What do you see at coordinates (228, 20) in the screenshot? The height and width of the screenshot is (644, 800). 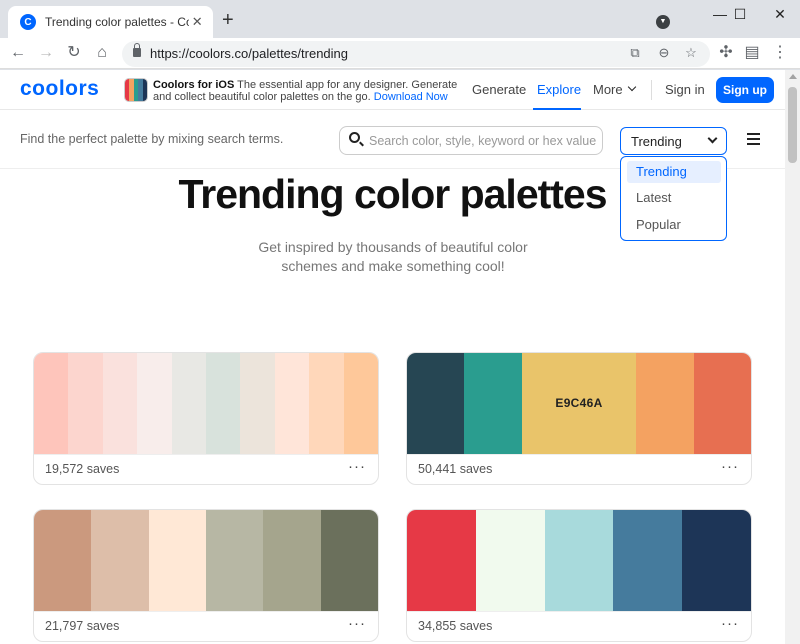 I see `new-tab-icon: +` at bounding box center [228, 20].